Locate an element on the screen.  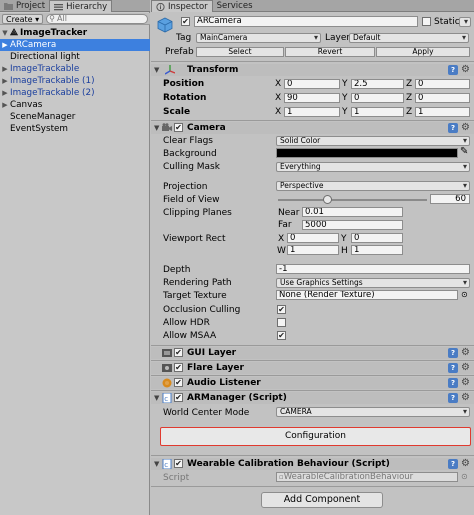
hierarchy-item-eventsystem: EventSystem is located at coordinates (75, 129).